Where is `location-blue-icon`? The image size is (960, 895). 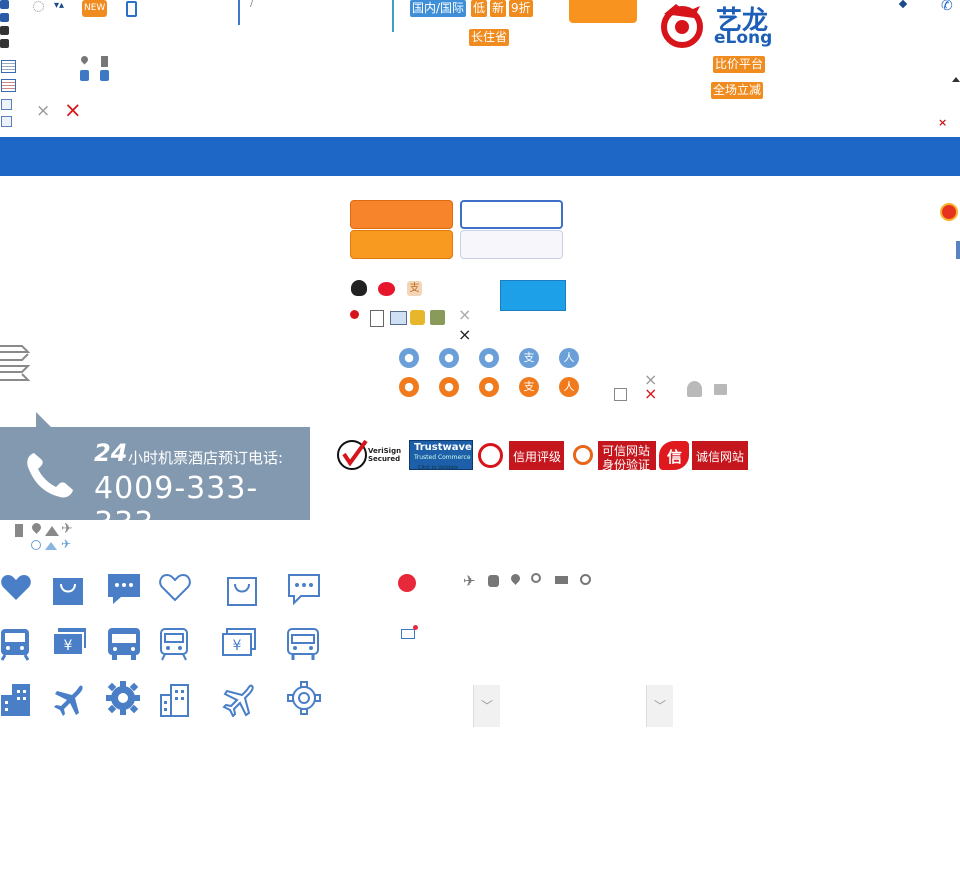 location-blue-icon is located at coordinates (36, 545).